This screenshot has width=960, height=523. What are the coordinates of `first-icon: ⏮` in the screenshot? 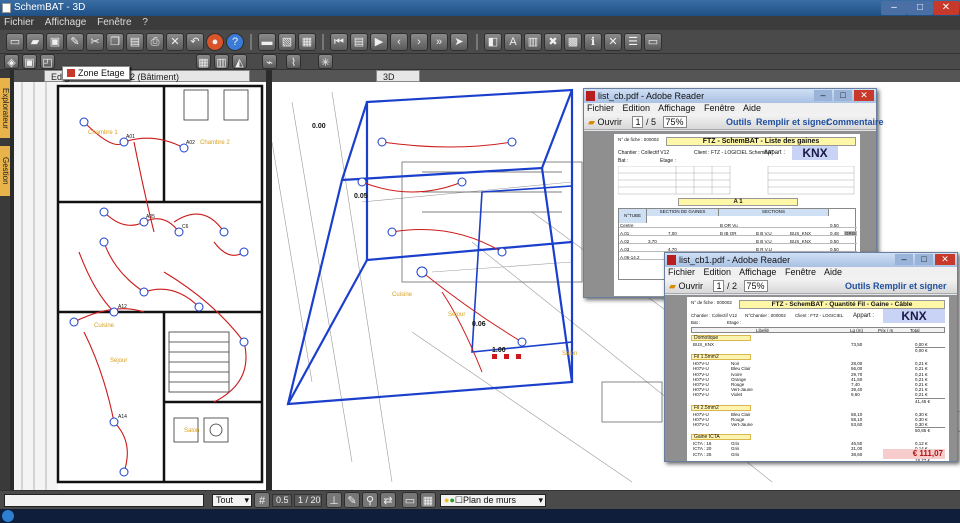 It's located at (339, 42).